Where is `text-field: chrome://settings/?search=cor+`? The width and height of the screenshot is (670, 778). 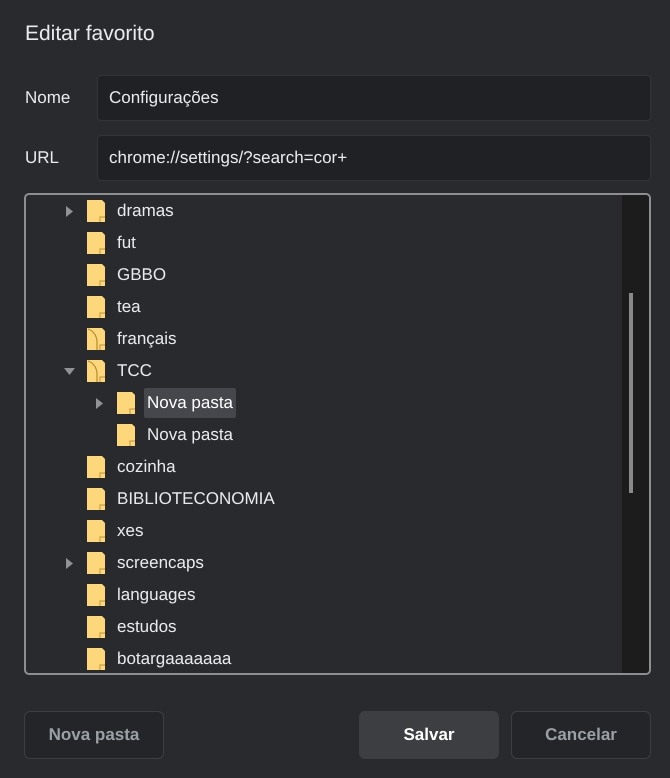
text-field: chrome://settings/?search=cor+ is located at coordinates (374, 158).